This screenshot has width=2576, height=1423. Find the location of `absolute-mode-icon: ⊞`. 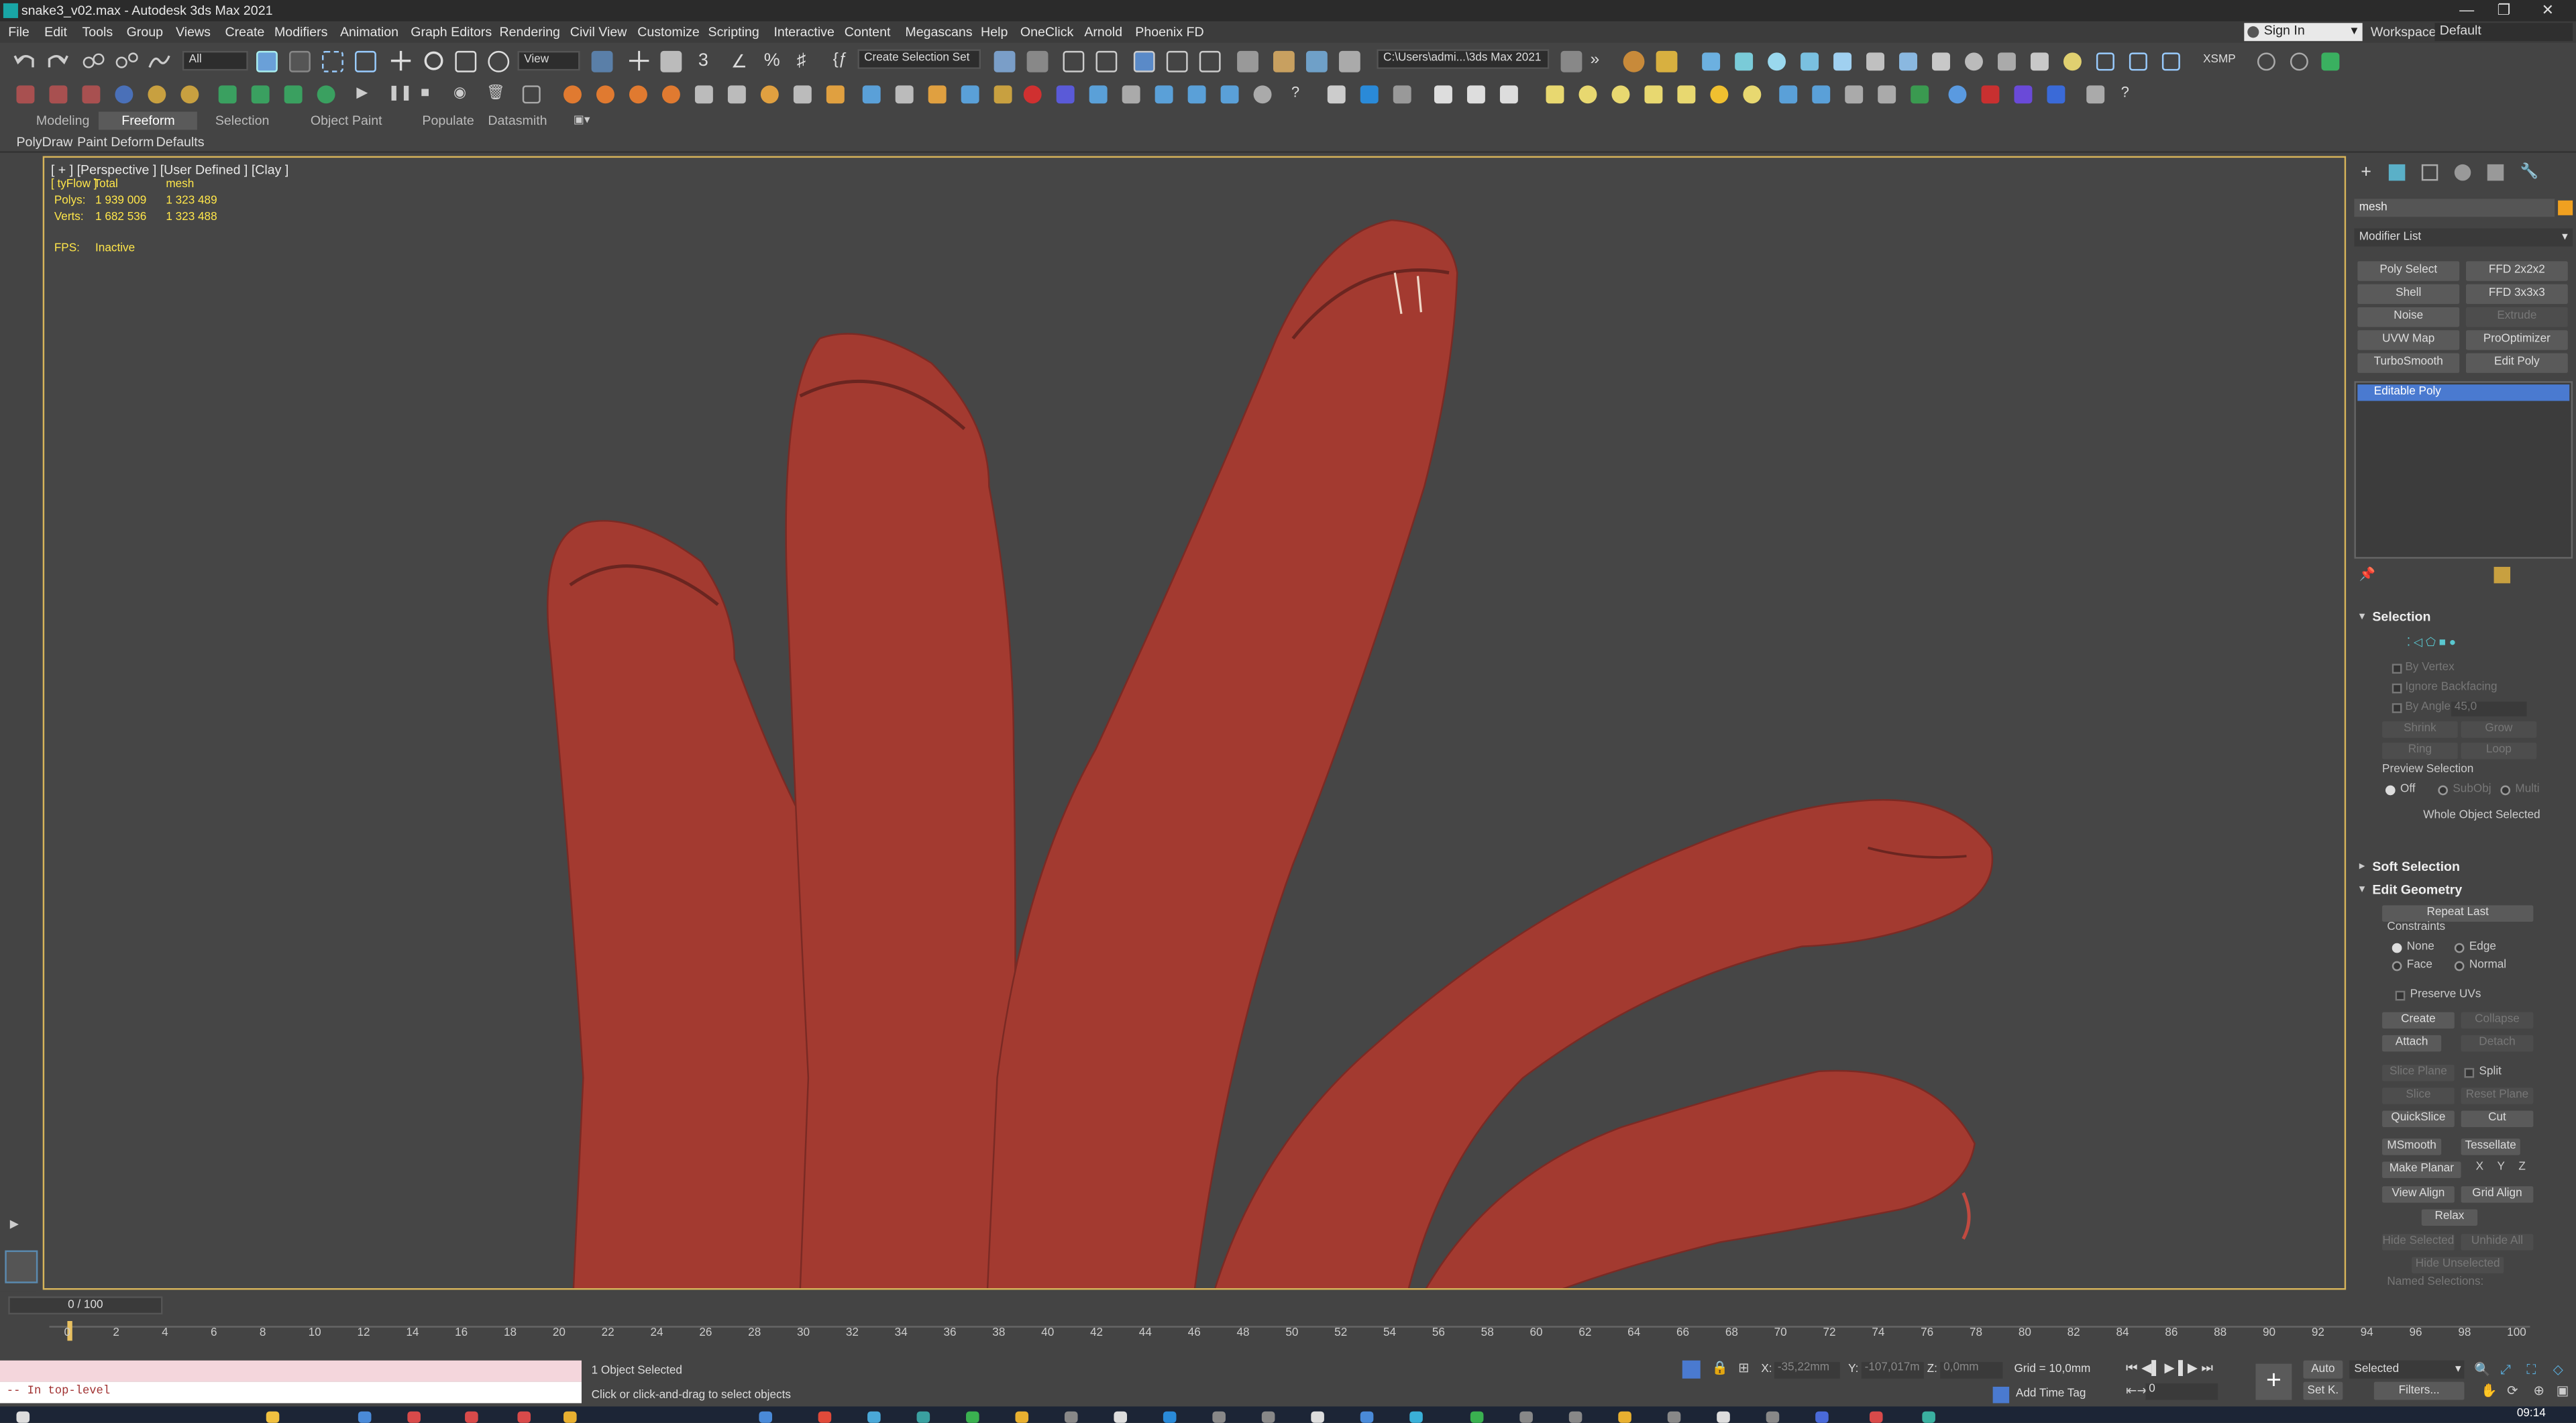

absolute-mode-icon: ⊞ is located at coordinates (1743, 1368).